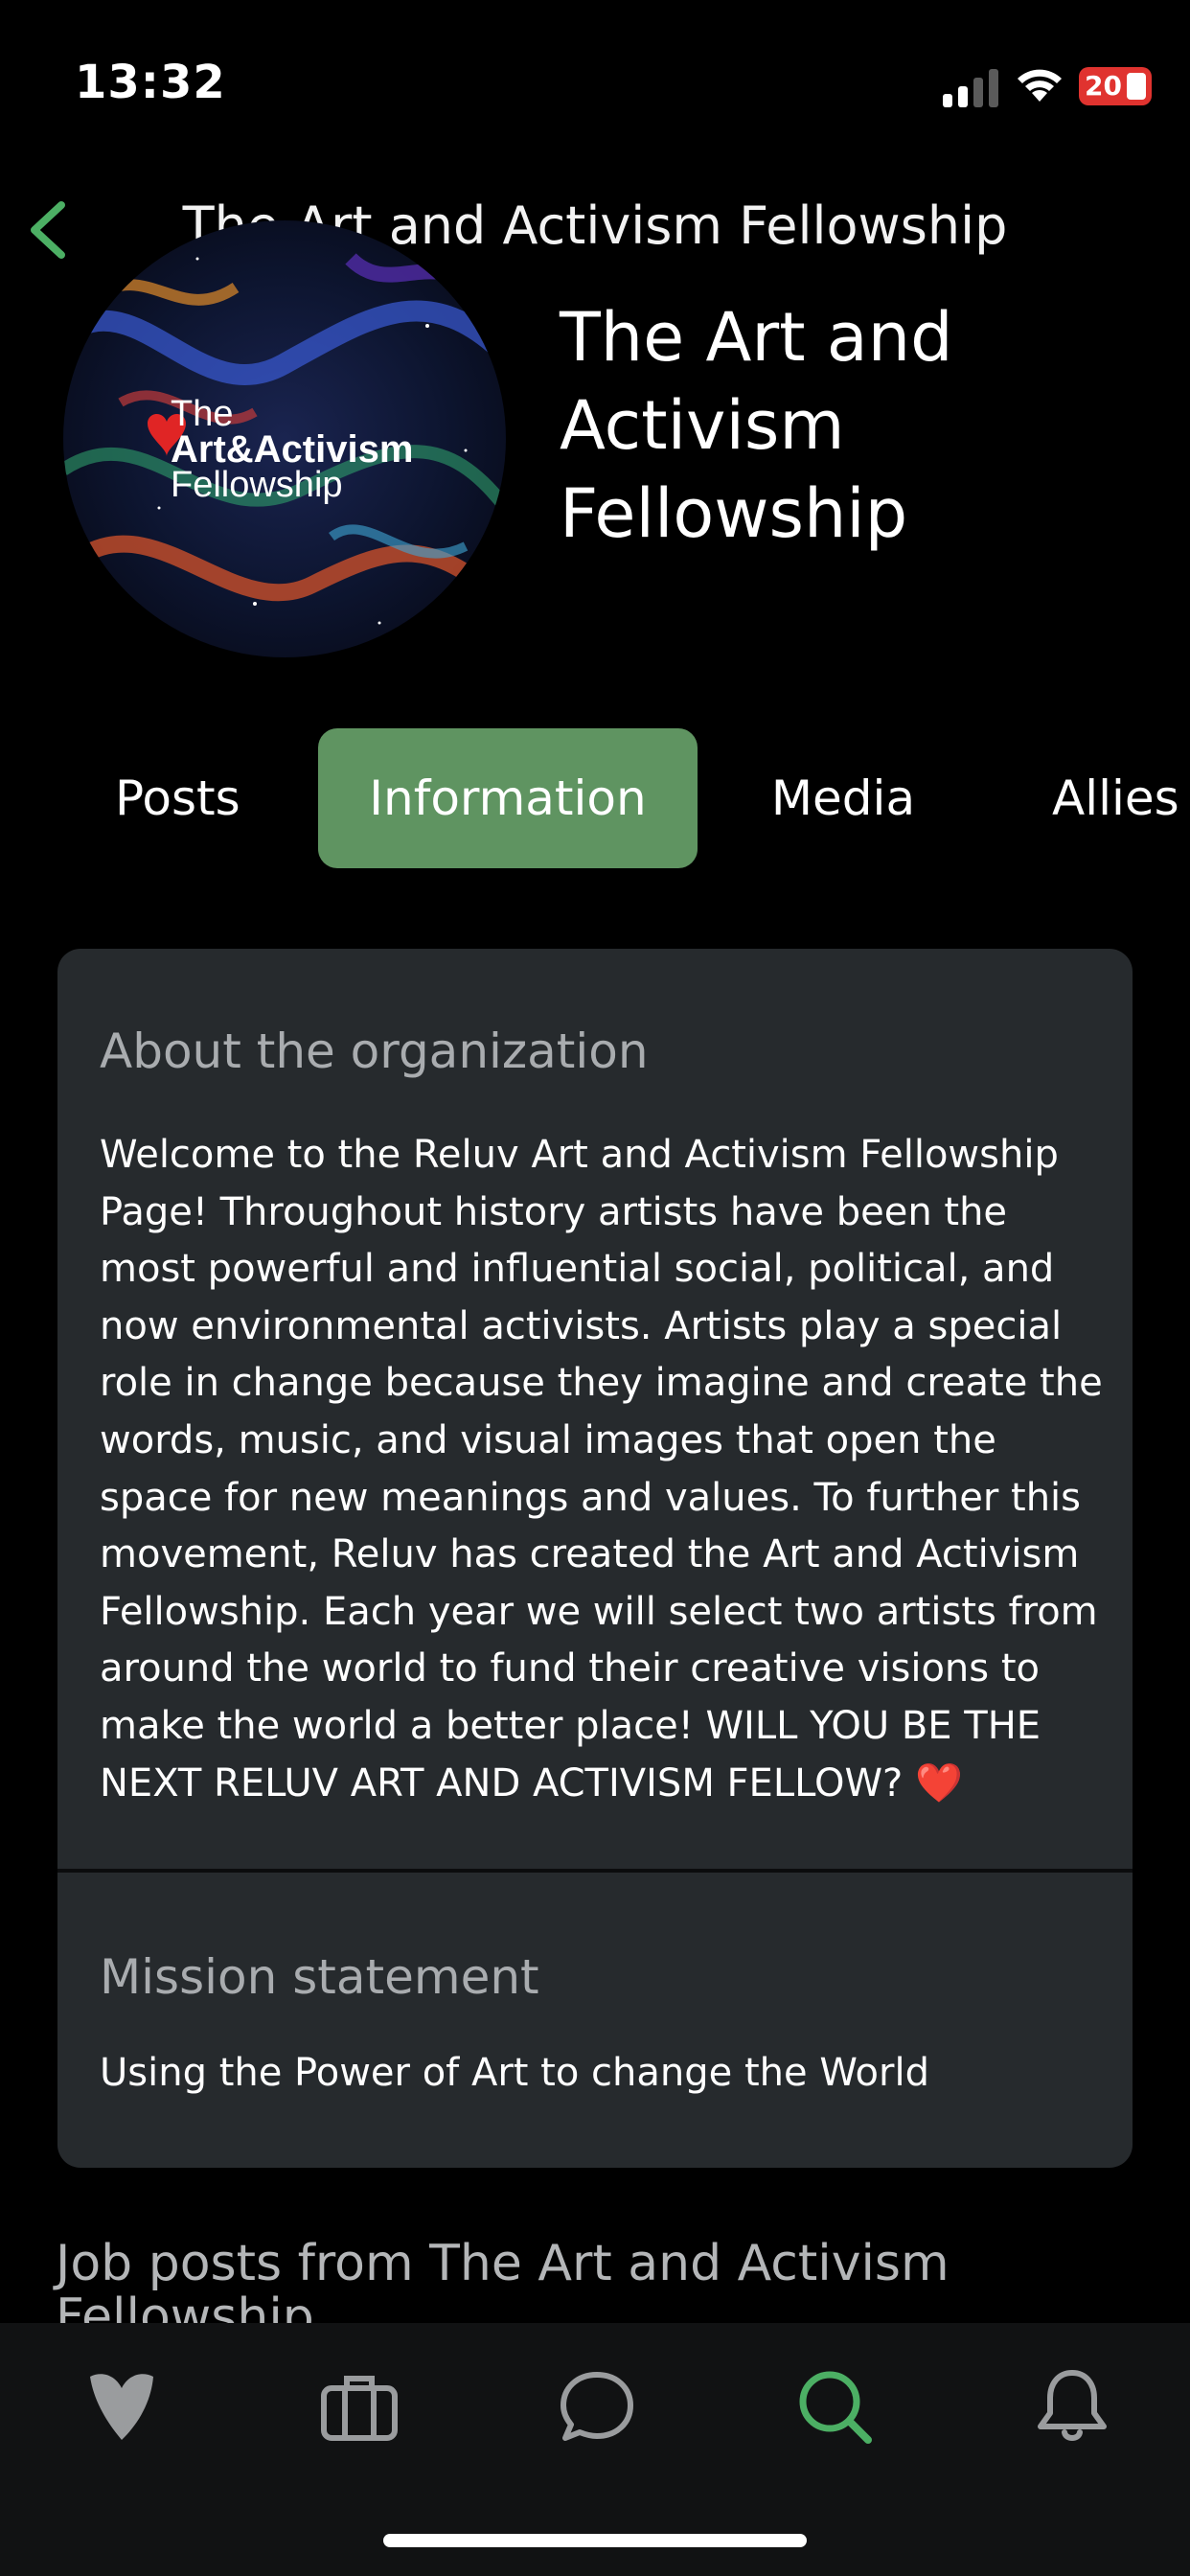  I want to click on chat-icon, so click(597, 2406).